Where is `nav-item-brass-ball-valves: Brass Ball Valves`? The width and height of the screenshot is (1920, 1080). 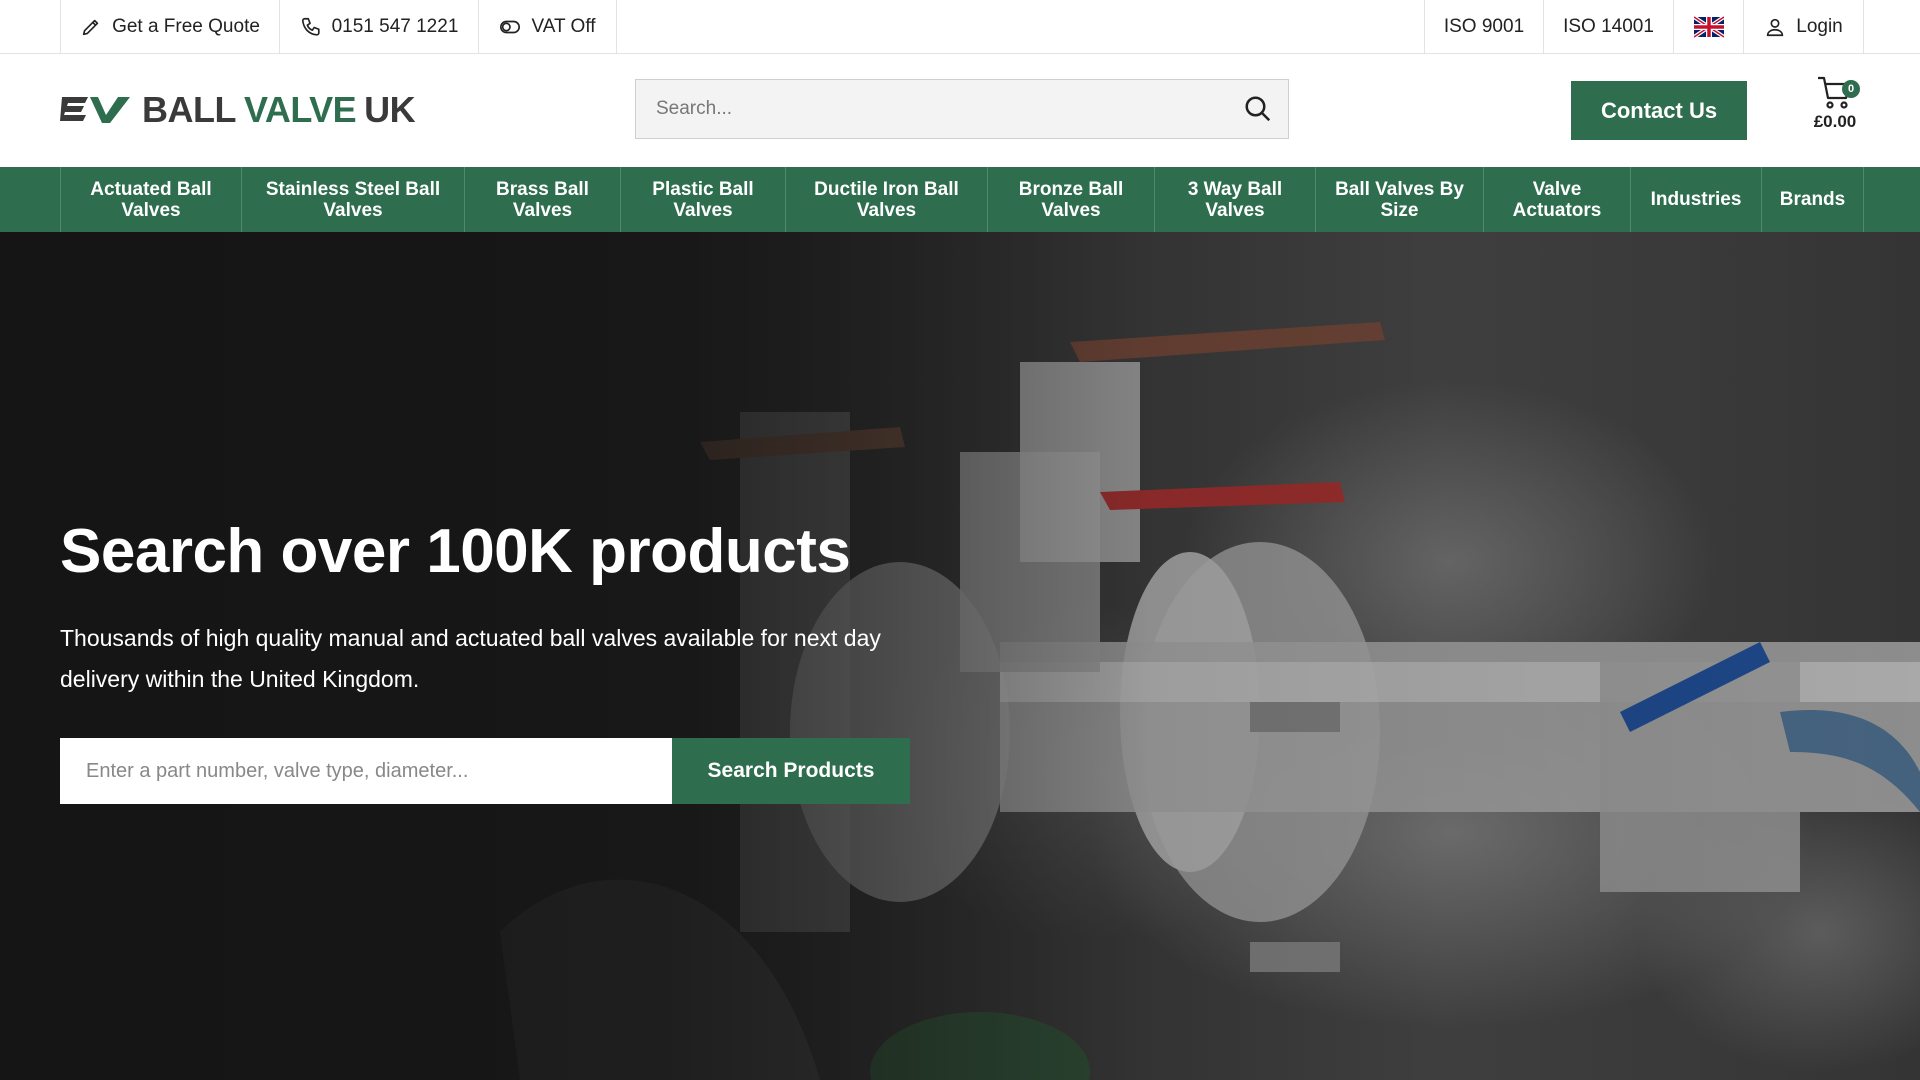
nav-item-brass-ball-valves: Brass Ball Valves is located at coordinates (543, 199).